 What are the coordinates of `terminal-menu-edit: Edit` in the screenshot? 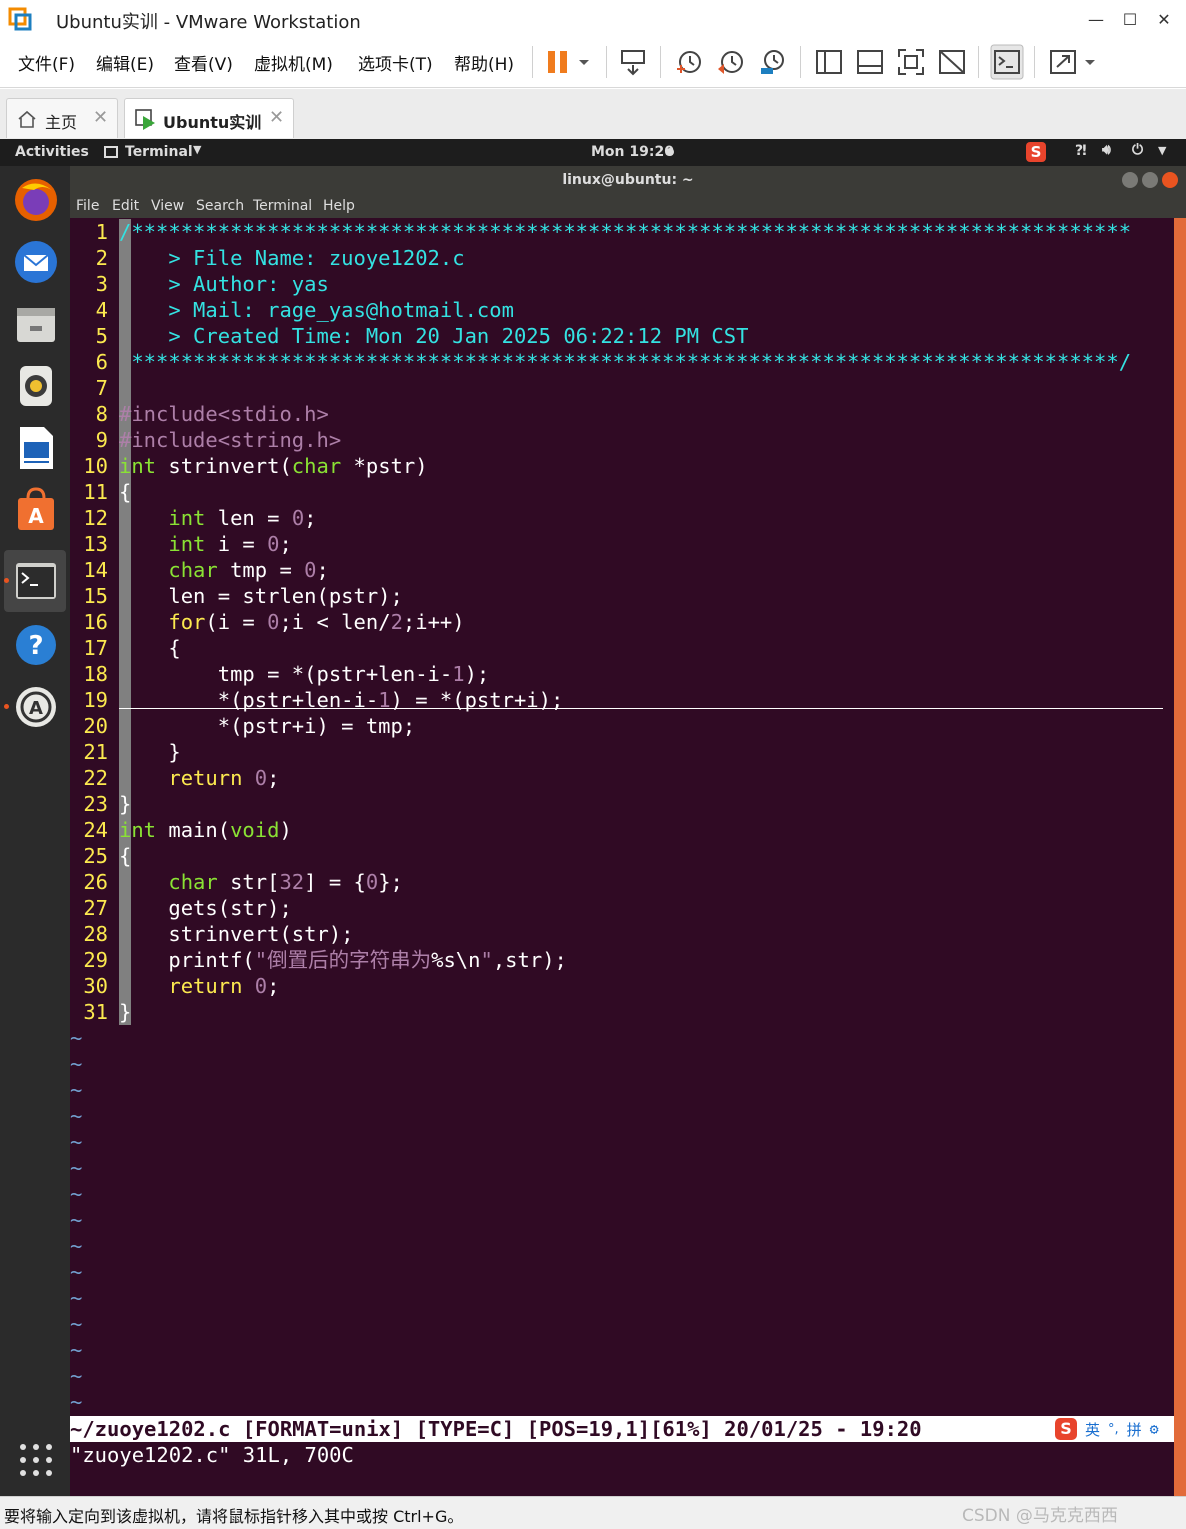 It's located at (125, 206).